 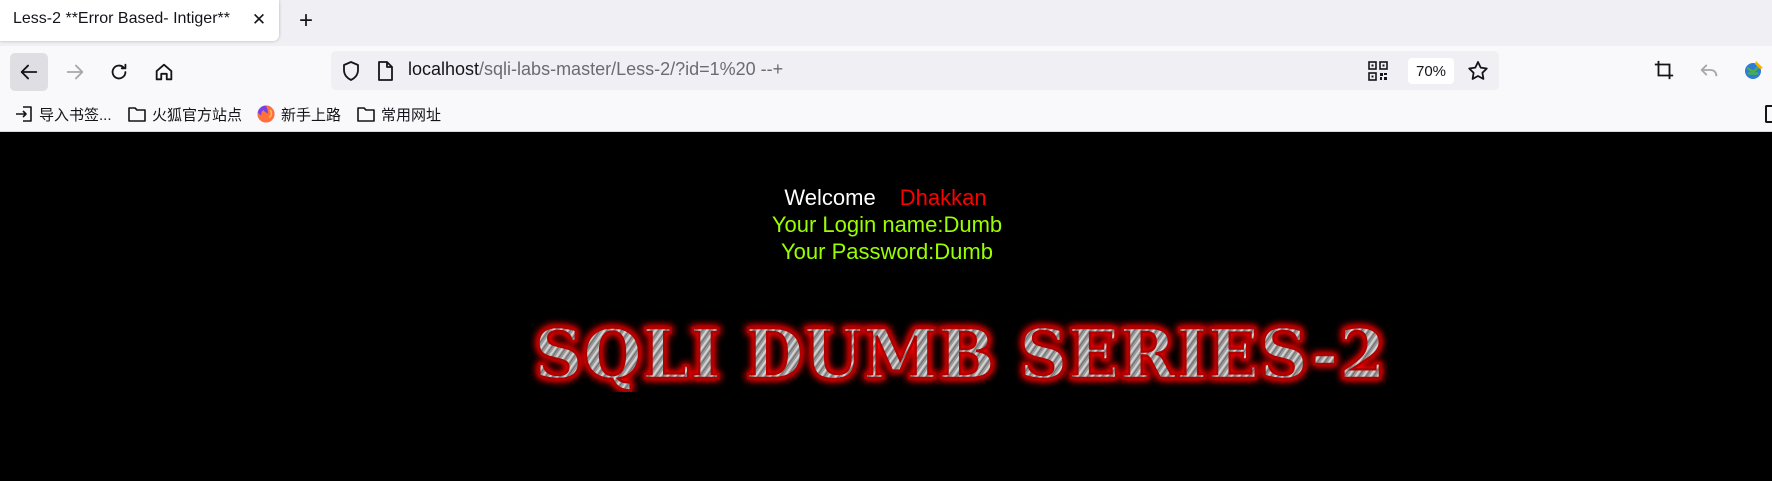 I want to click on reload-icon, so click(x=119, y=71).